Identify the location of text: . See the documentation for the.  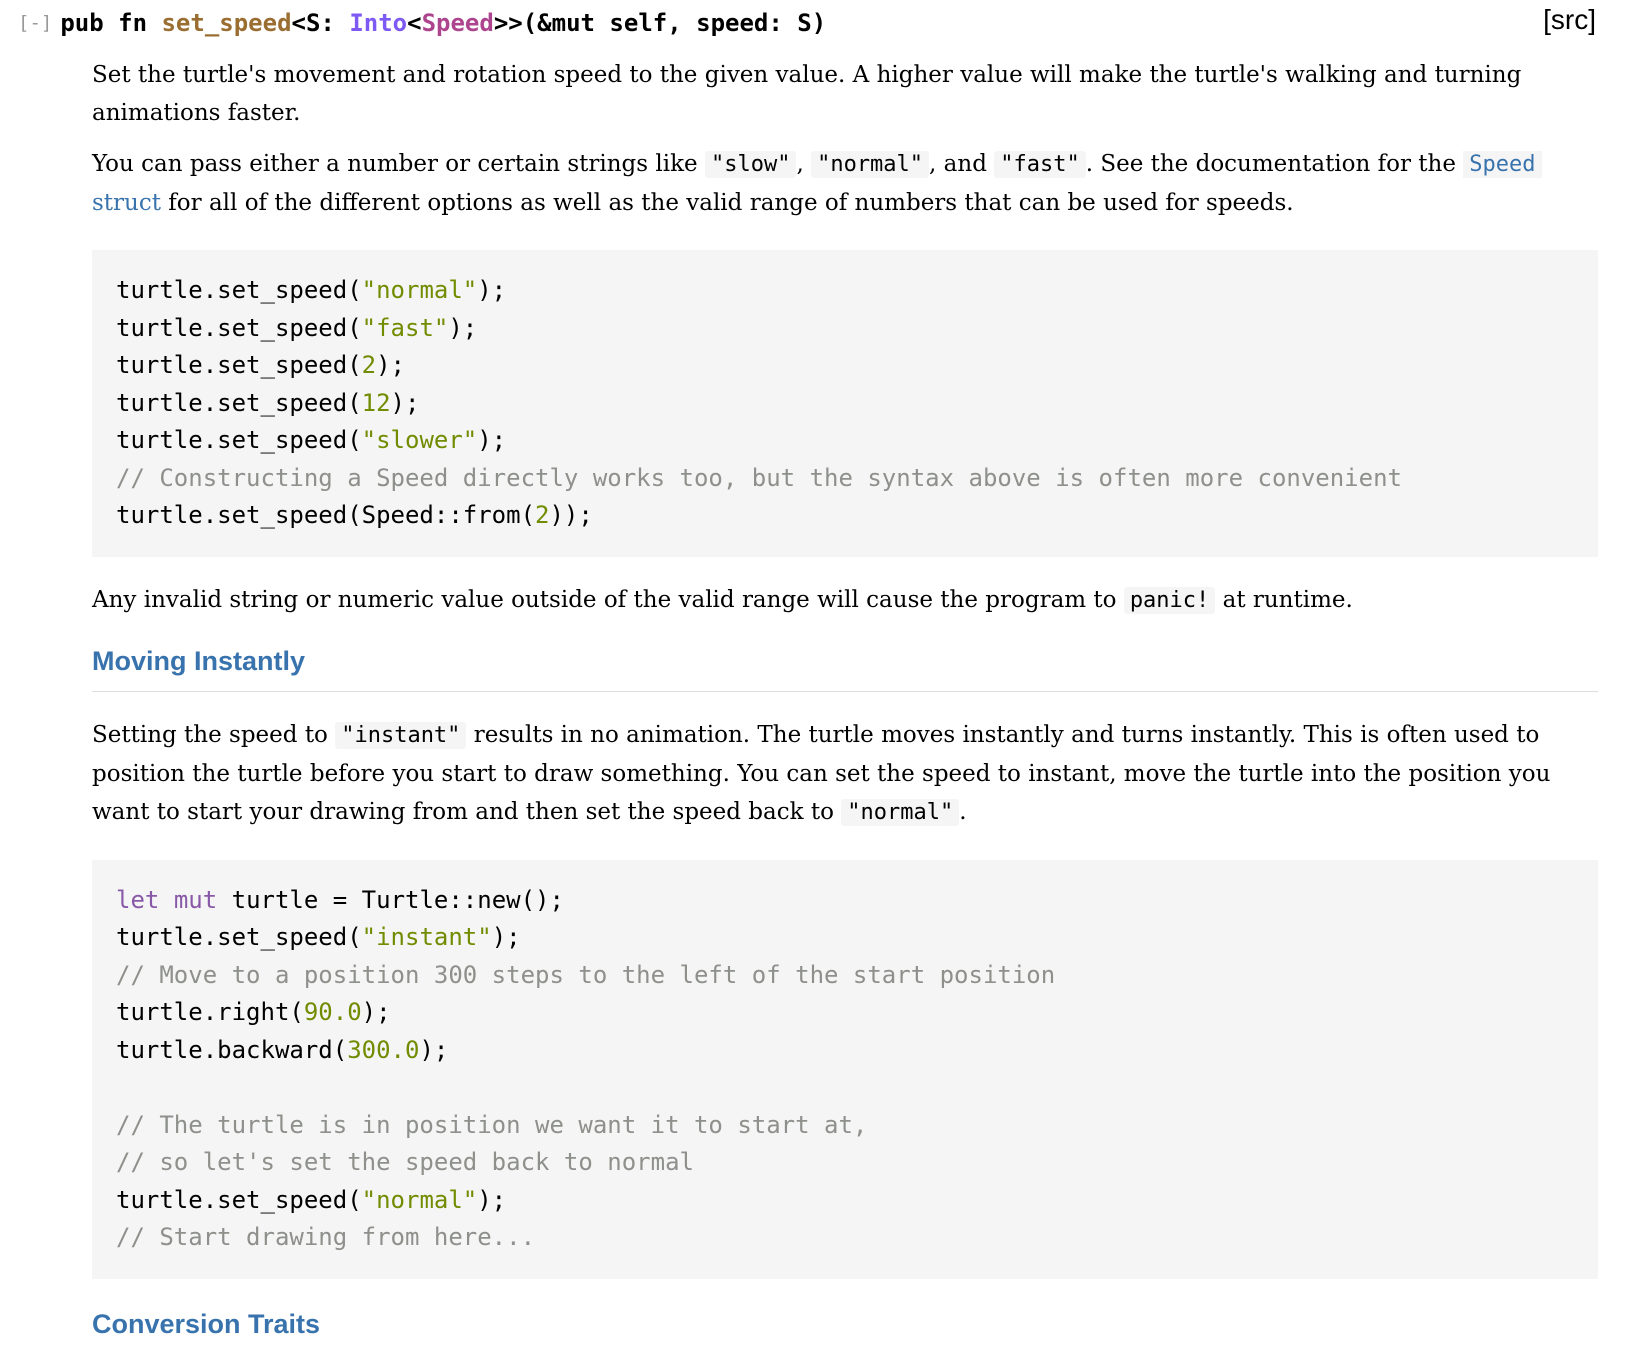
(1274, 164).